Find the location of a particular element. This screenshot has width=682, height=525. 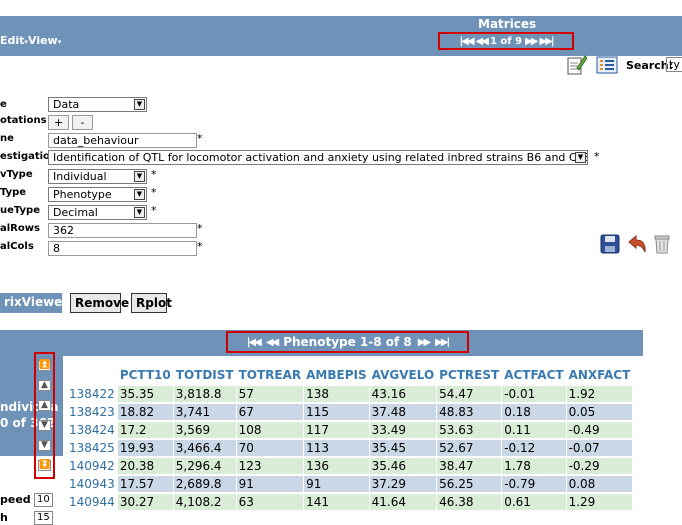

table-cell: 67 is located at coordinates (270, 412).